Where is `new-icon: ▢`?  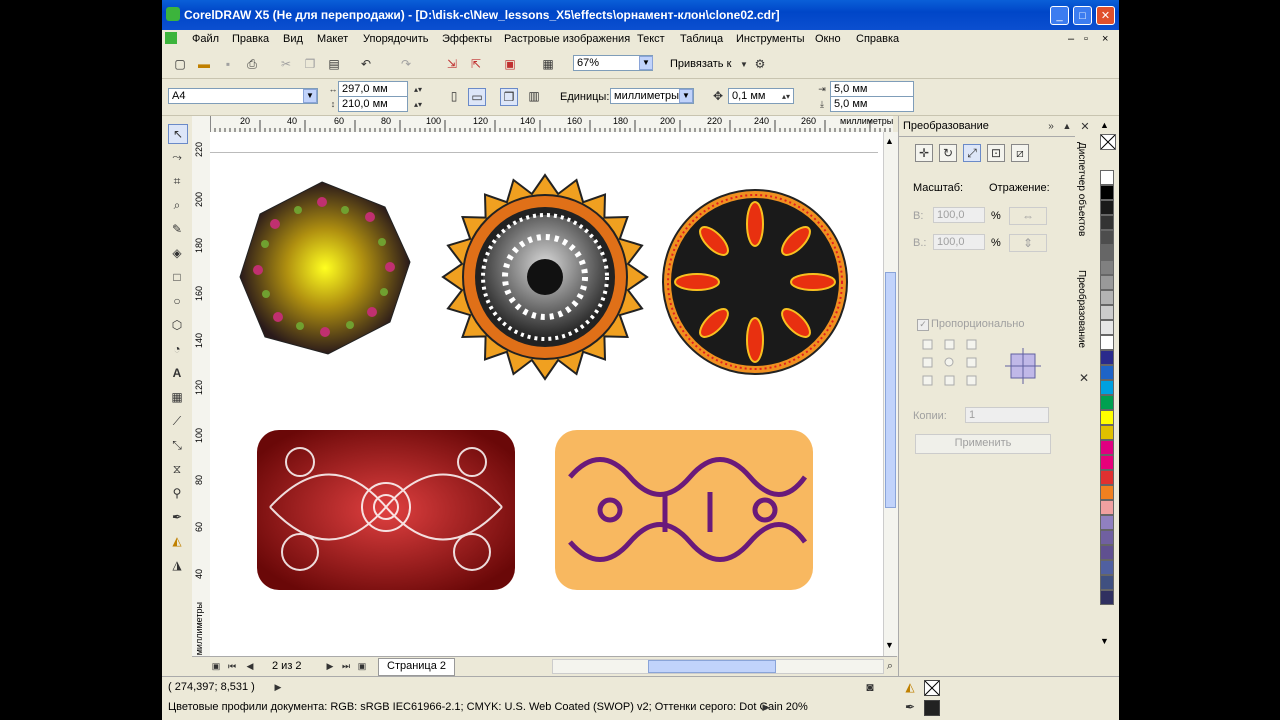 new-icon: ▢ is located at coordinates (180, 64).